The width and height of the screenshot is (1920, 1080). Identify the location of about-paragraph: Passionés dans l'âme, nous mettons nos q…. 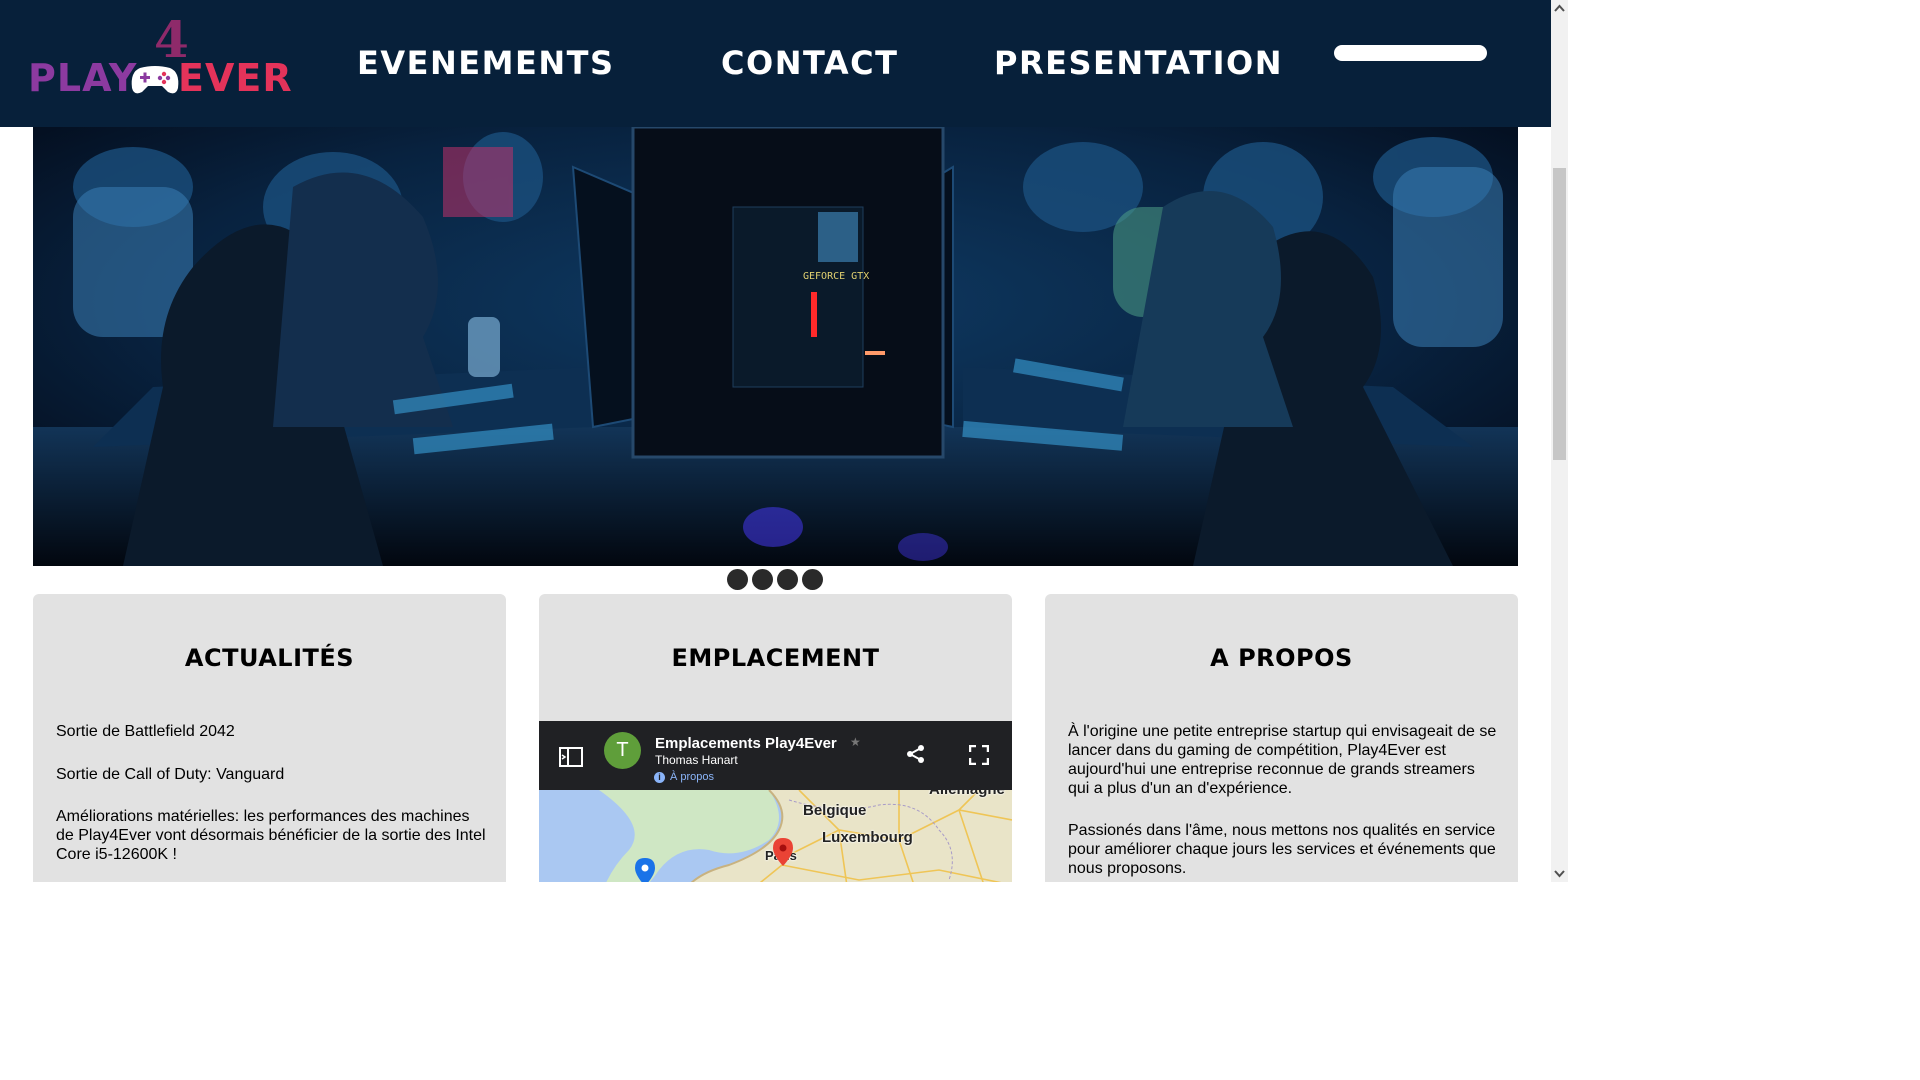
(1282, 849).